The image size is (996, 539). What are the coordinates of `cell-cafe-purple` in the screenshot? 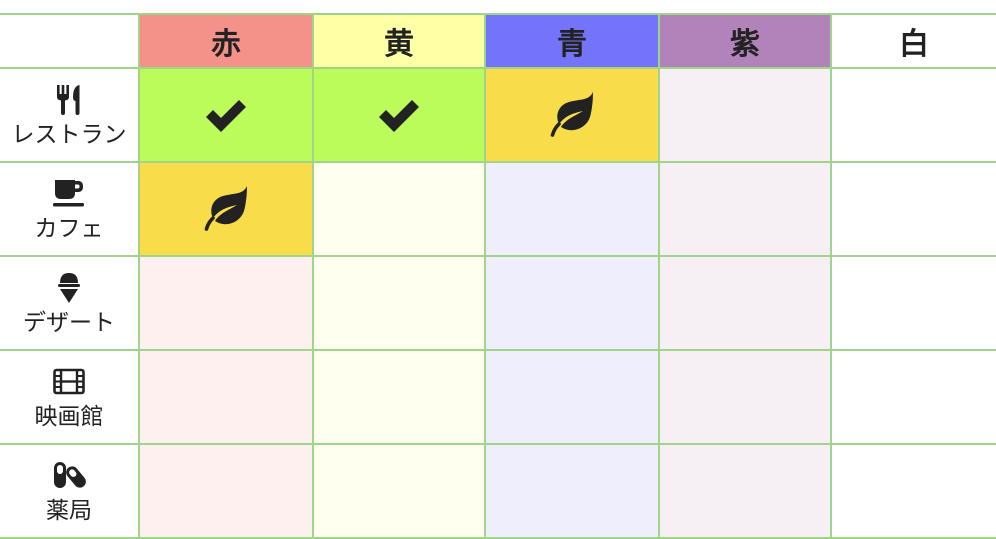 It's located at (745, 209).